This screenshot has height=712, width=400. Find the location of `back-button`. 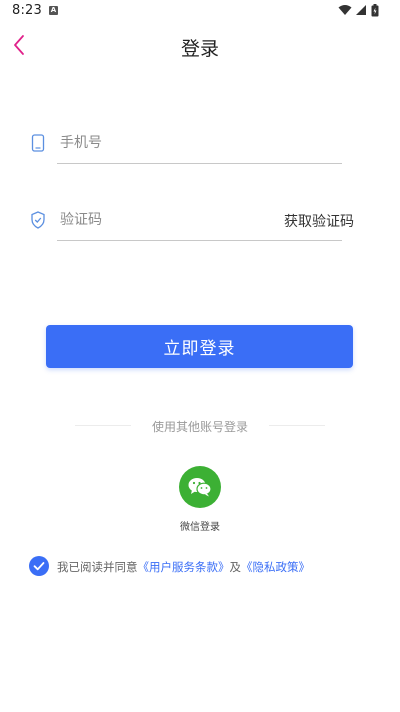

back-button is located at coordinates (21, 45).